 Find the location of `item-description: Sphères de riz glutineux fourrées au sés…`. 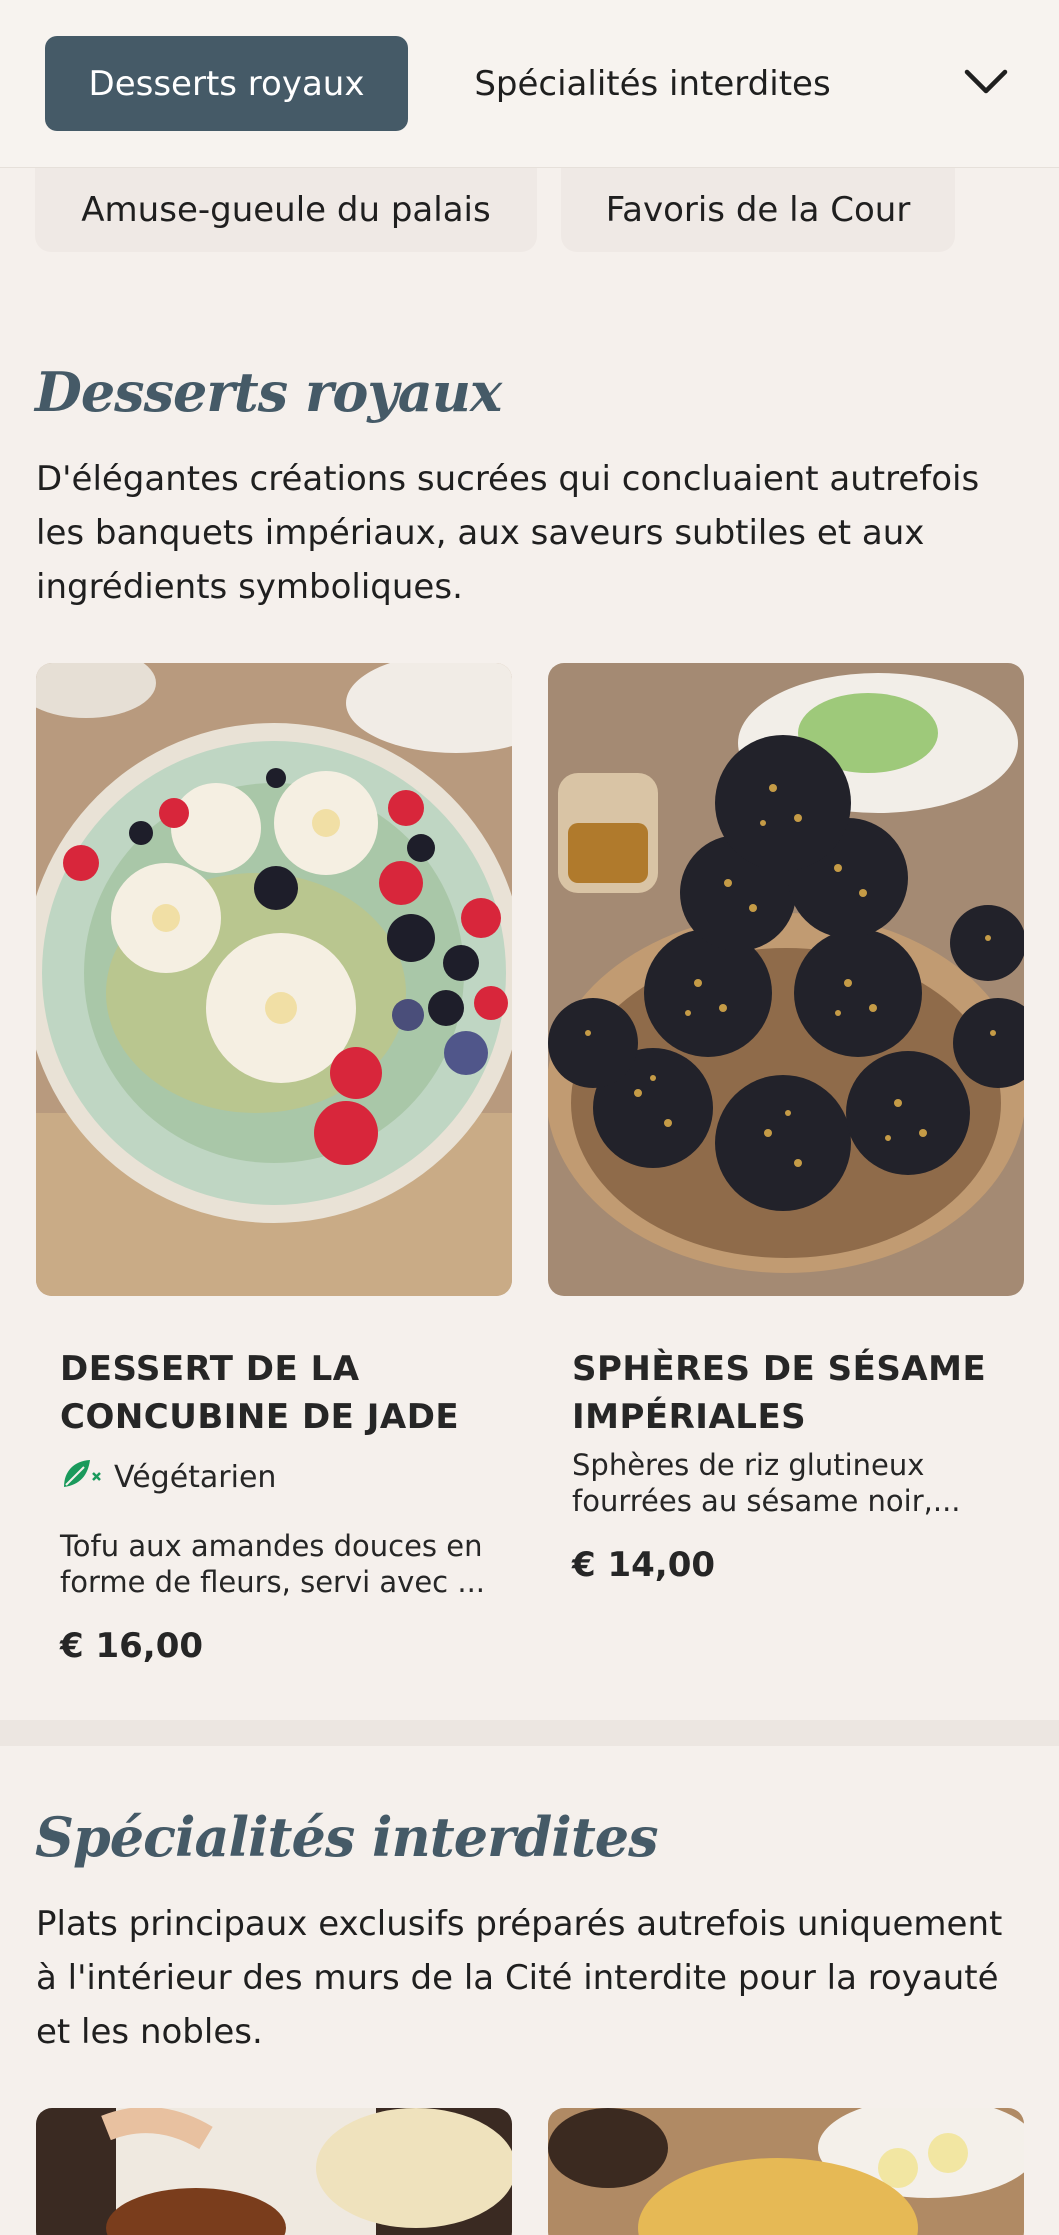

item-description: Sphères de riz glutineux fourrées au sés… is located at coordinates (766, 1483).